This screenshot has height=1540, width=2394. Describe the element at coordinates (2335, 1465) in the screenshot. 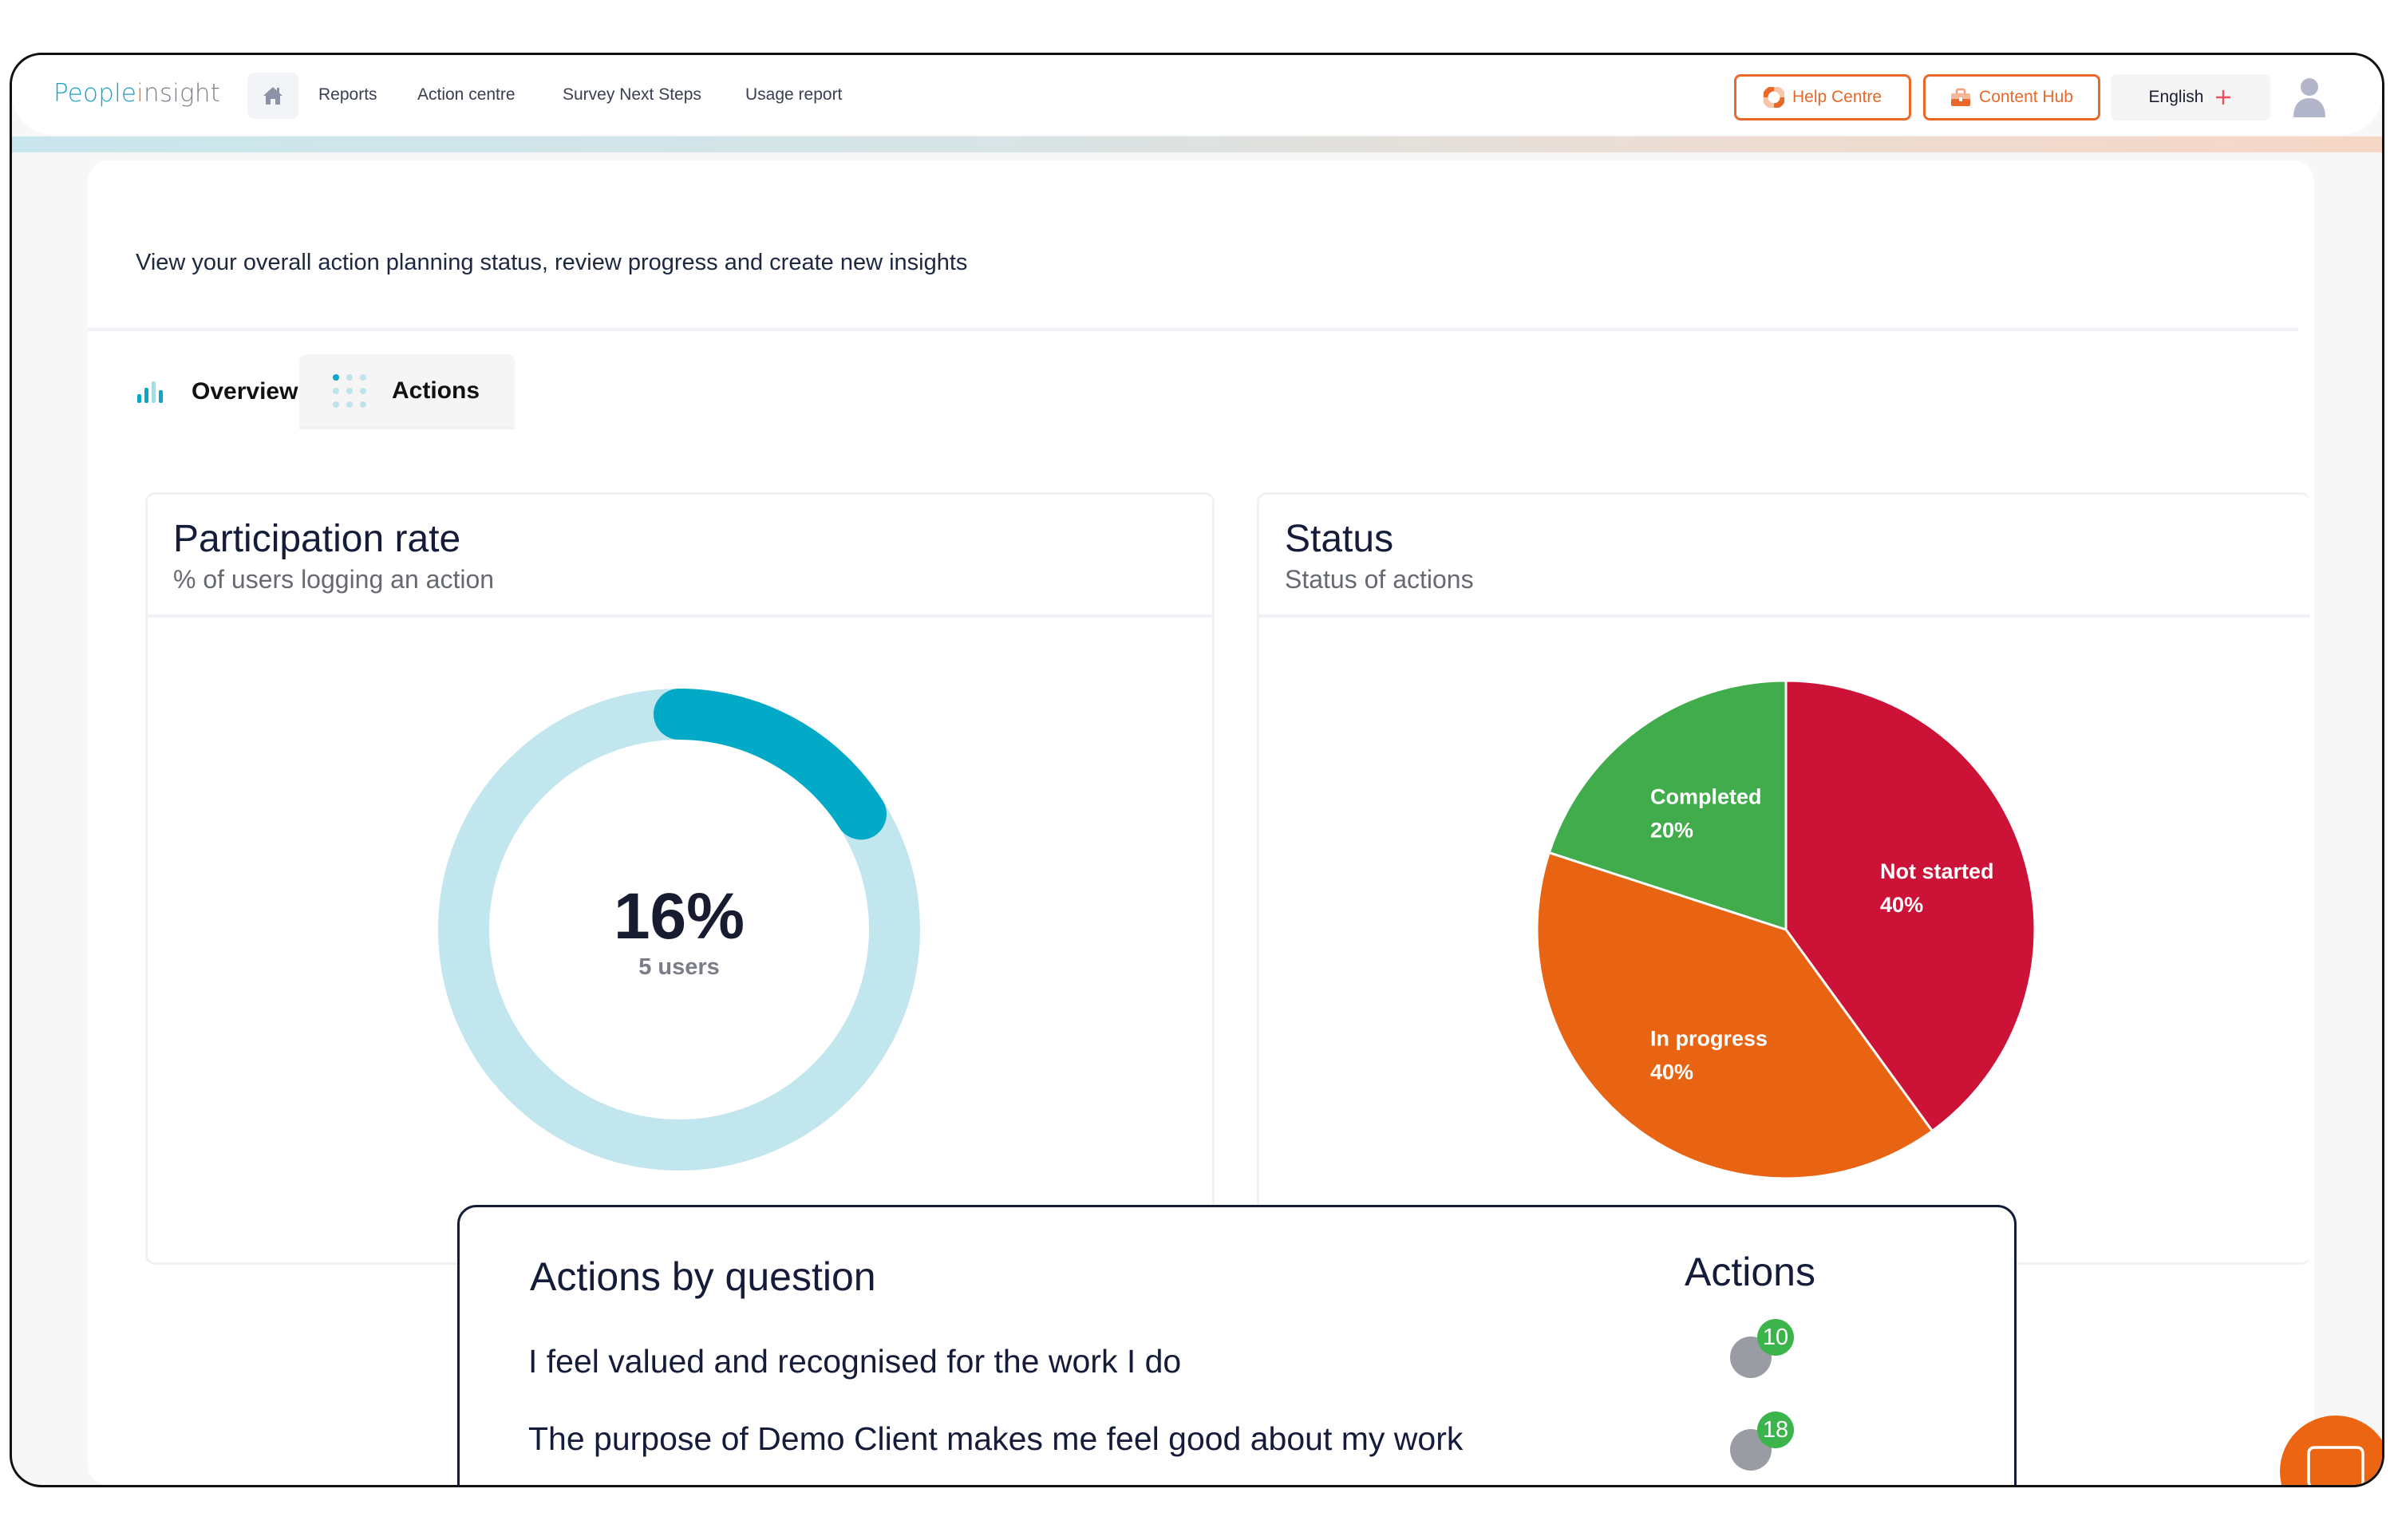

I see `chat-bubble-icon` at that location.